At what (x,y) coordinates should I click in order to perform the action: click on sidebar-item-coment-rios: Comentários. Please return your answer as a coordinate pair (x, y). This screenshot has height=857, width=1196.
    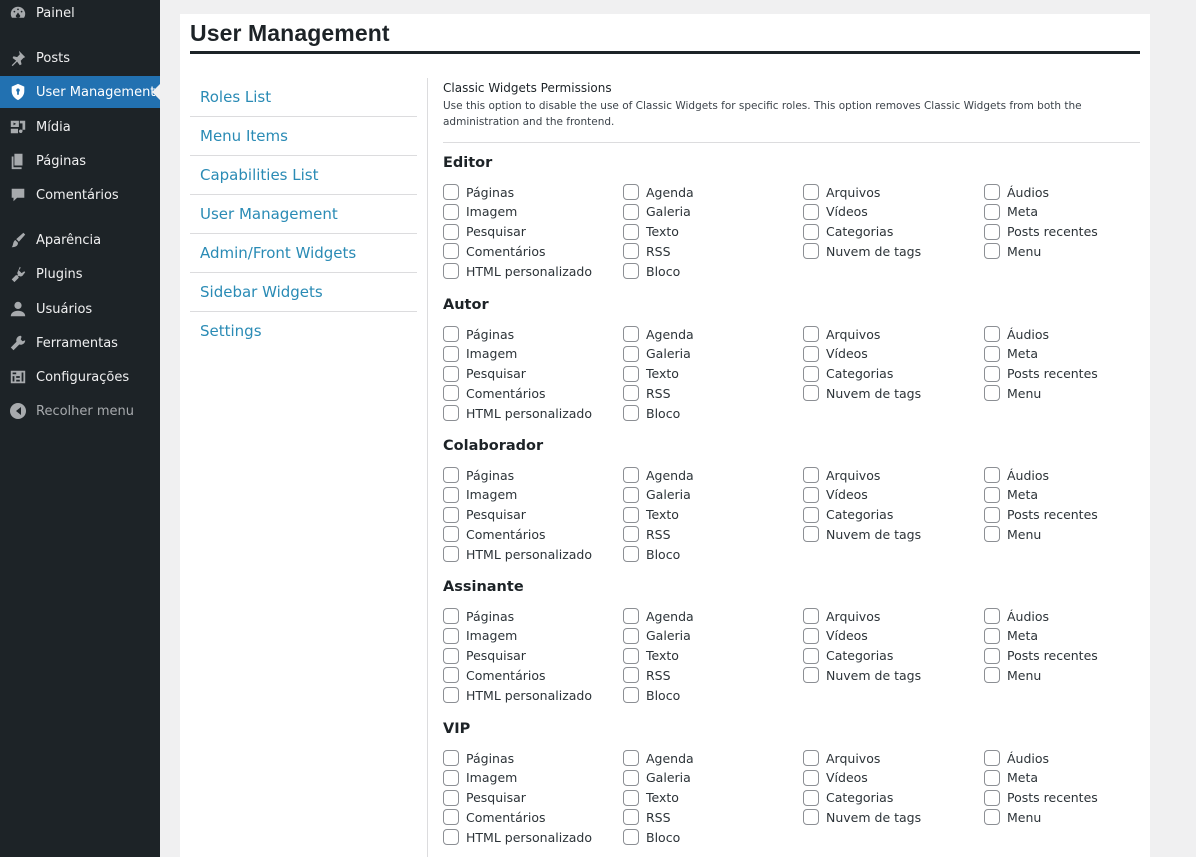
    Looking at the image, I should click on (80, 195).